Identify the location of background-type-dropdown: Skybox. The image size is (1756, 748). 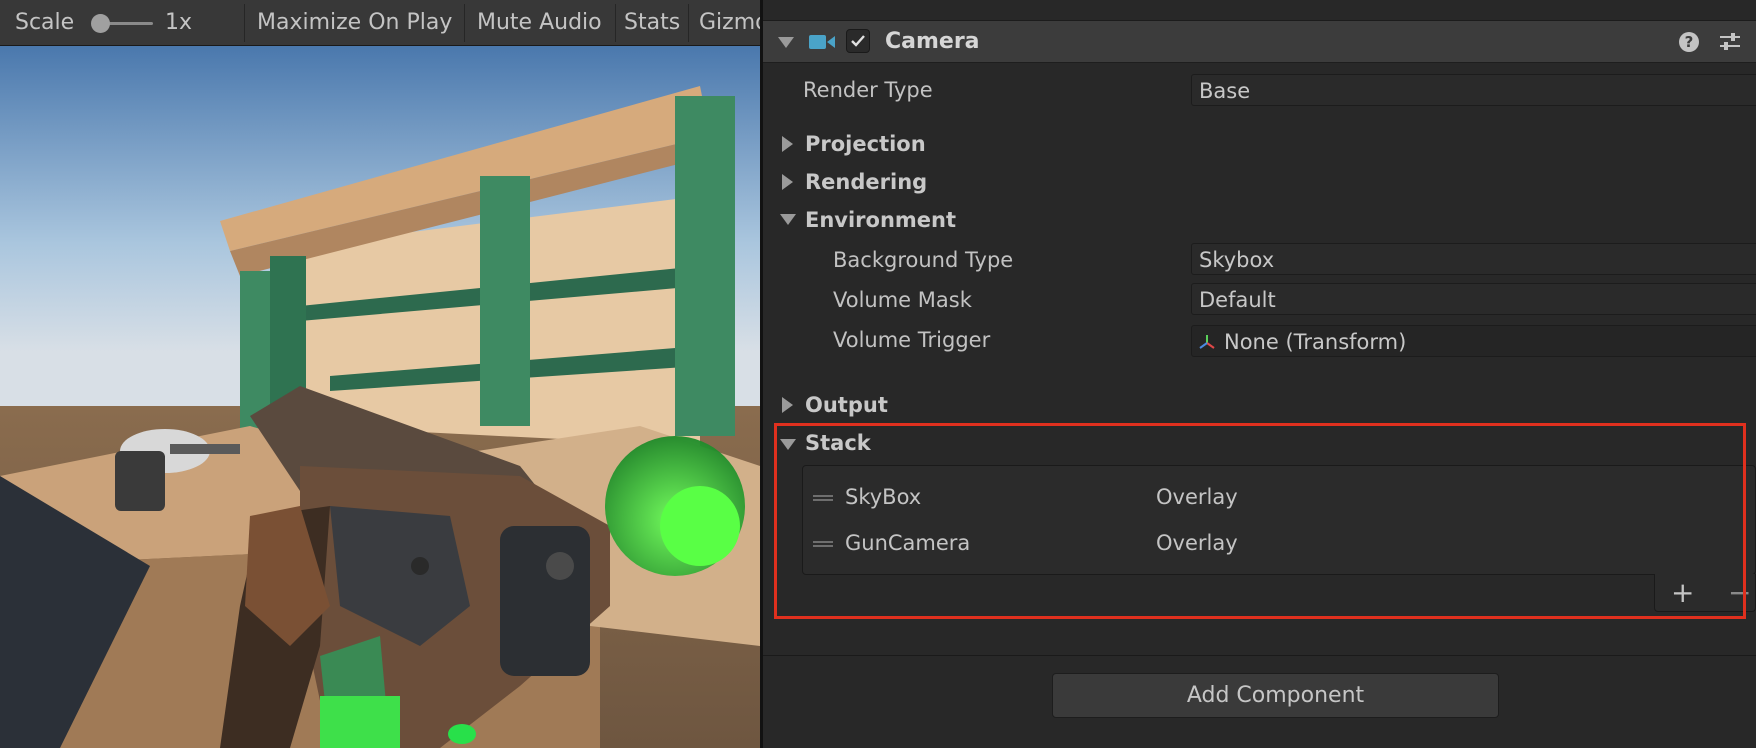
(1473, 259).